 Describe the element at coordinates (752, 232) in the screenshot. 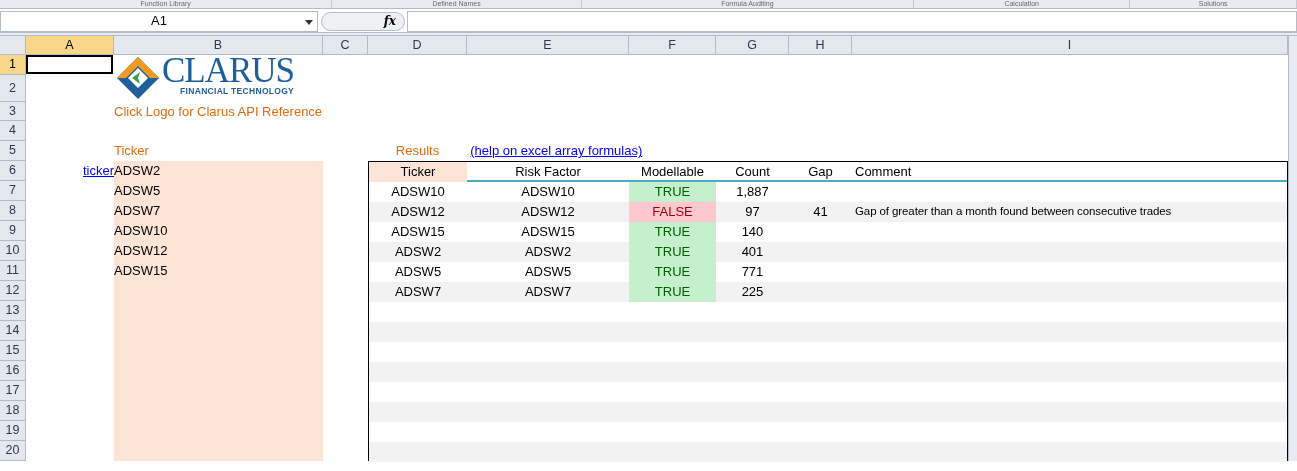

I see `table-cell-text: 140` at that location.